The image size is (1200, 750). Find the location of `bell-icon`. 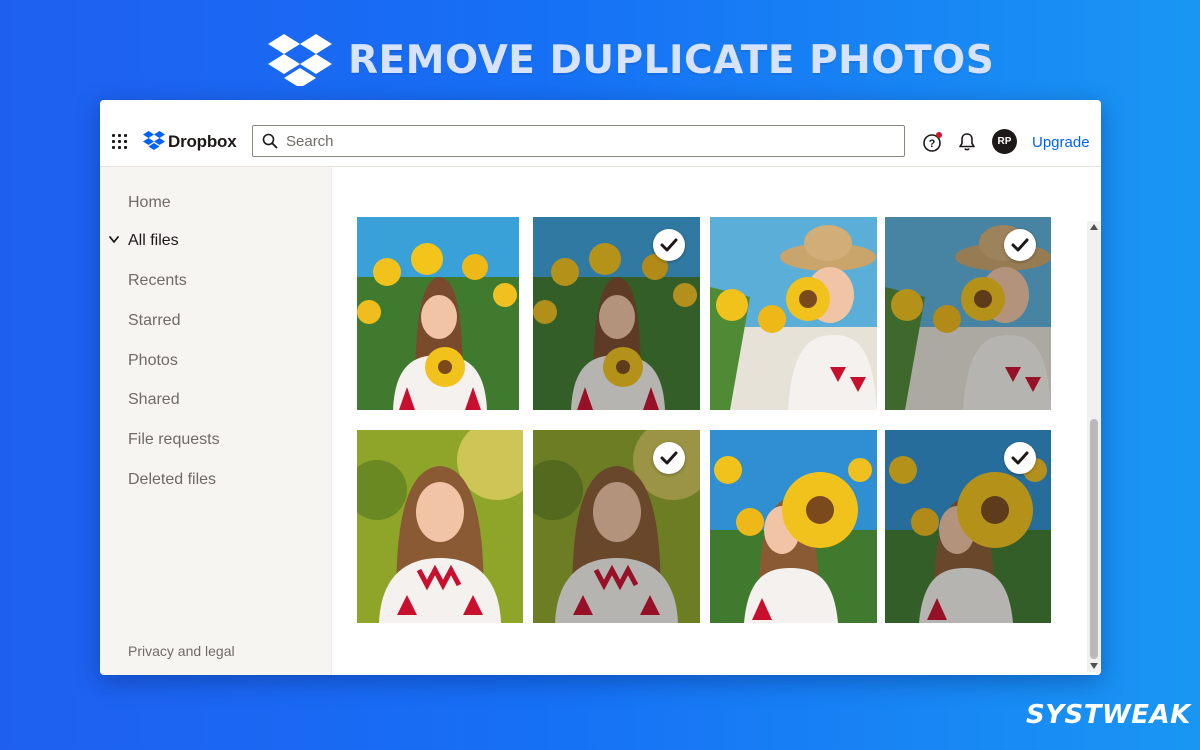

bell-icon is located at coordinates (967, 142).